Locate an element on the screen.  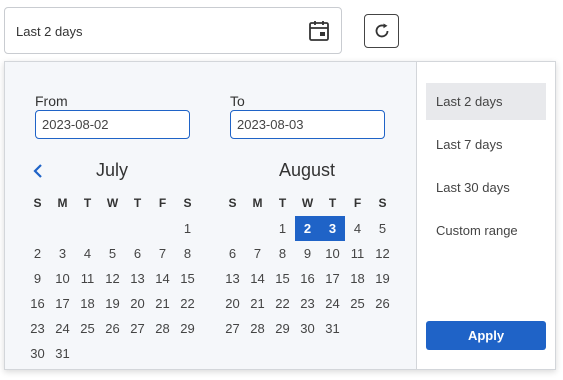
chevron-left-icon is located at coordinates (38, 171).